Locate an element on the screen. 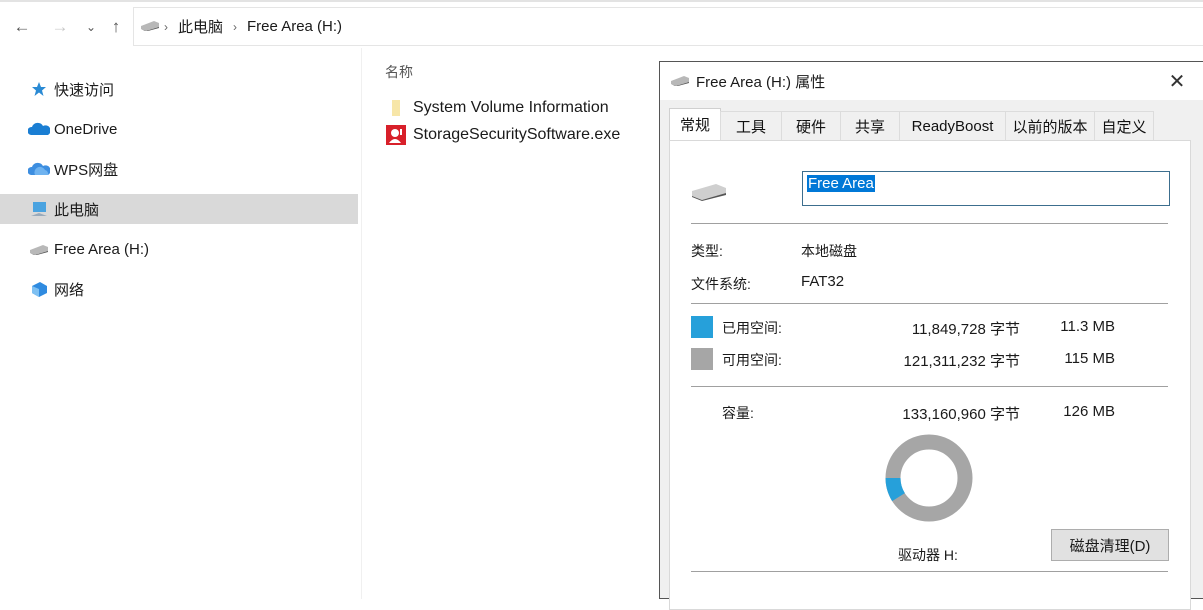 Image resolution: width=1203 pixels, height=610 pixels. back-button: ← is located at coordinates (22, 27).